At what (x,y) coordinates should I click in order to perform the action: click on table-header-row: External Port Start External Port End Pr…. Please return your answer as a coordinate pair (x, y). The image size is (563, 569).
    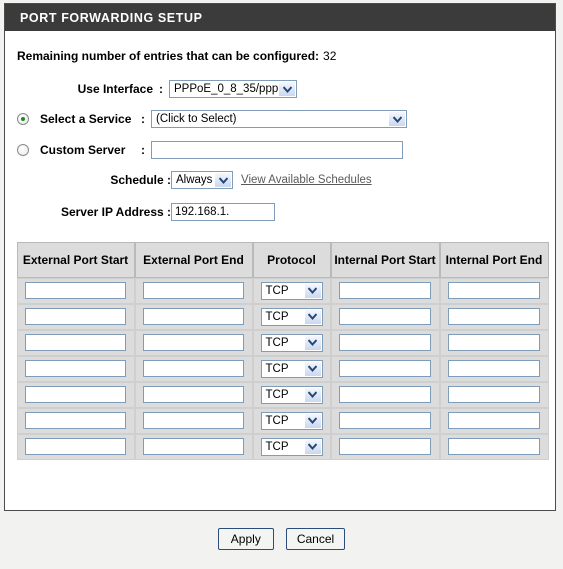
    Looking at the image, I should click on (282, 259).